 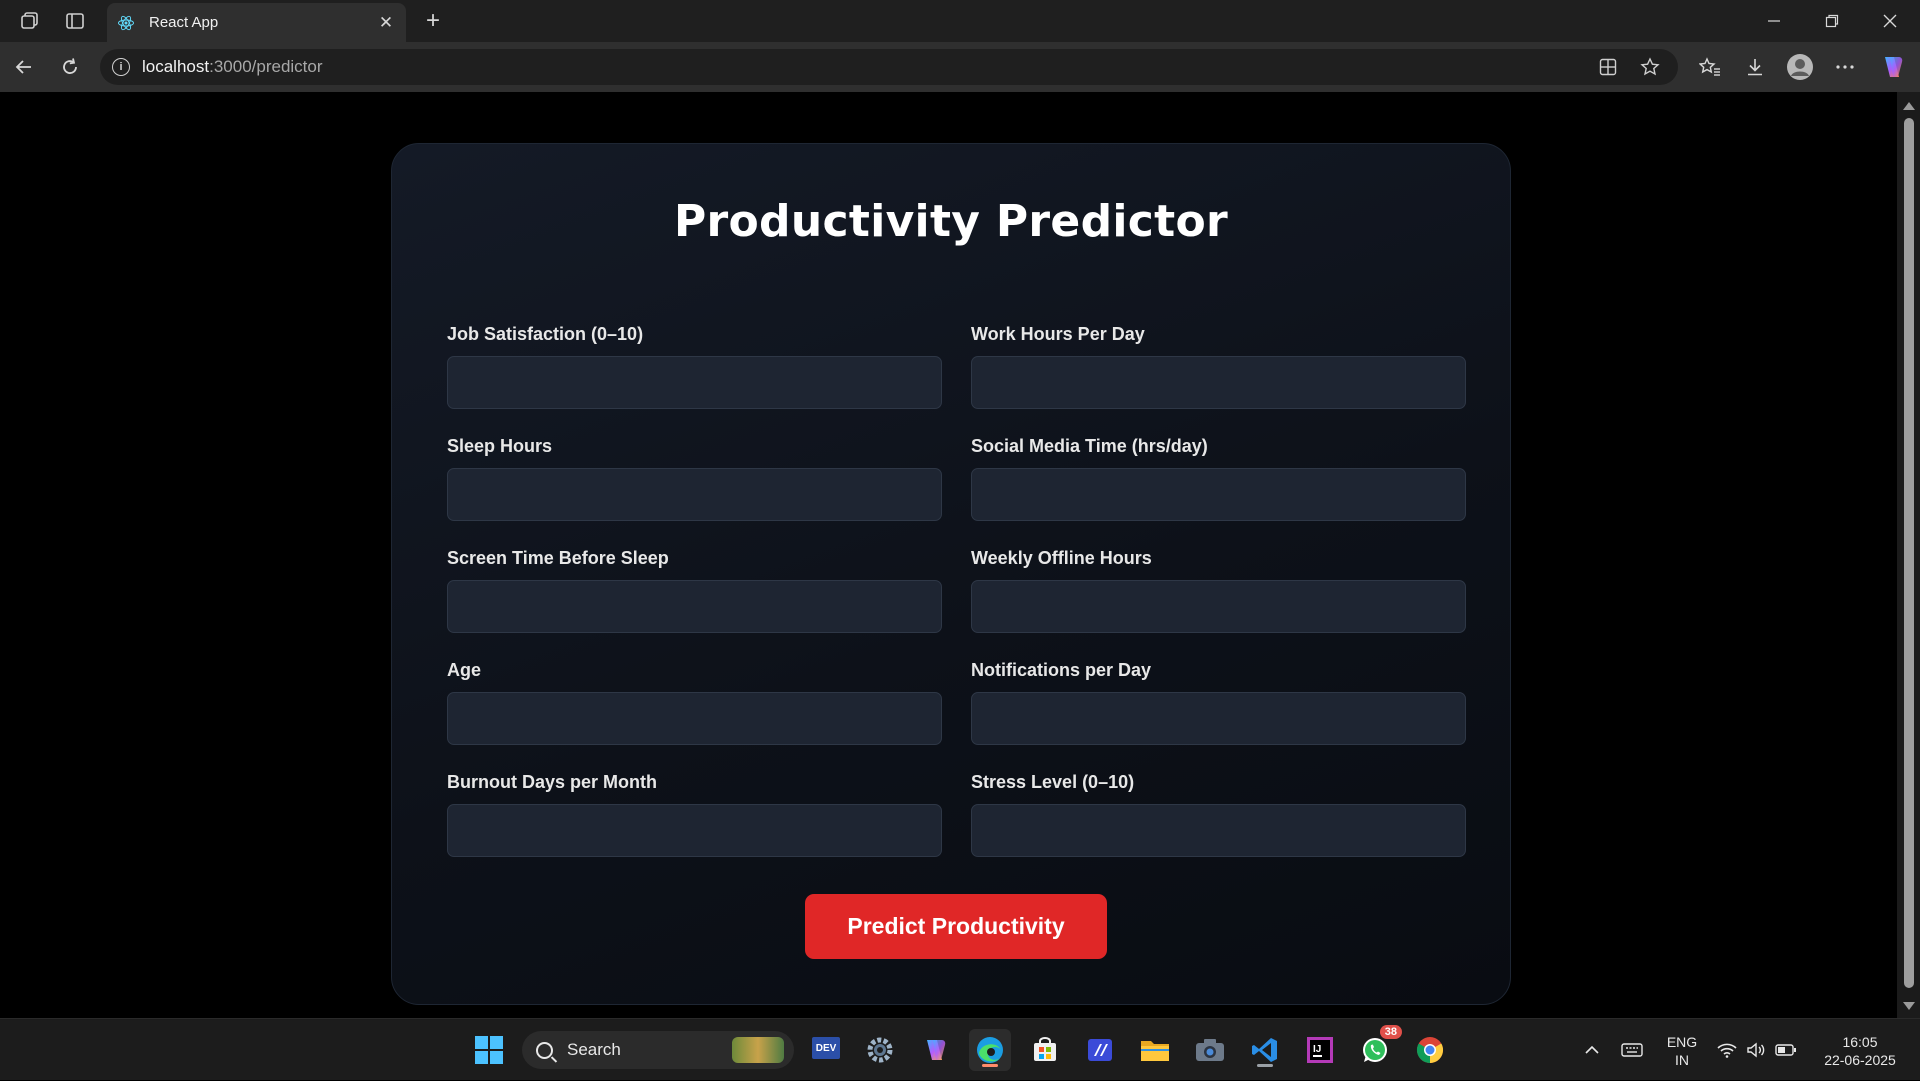 I want to click on sleep-hours-input, so click(x=694, y=494).